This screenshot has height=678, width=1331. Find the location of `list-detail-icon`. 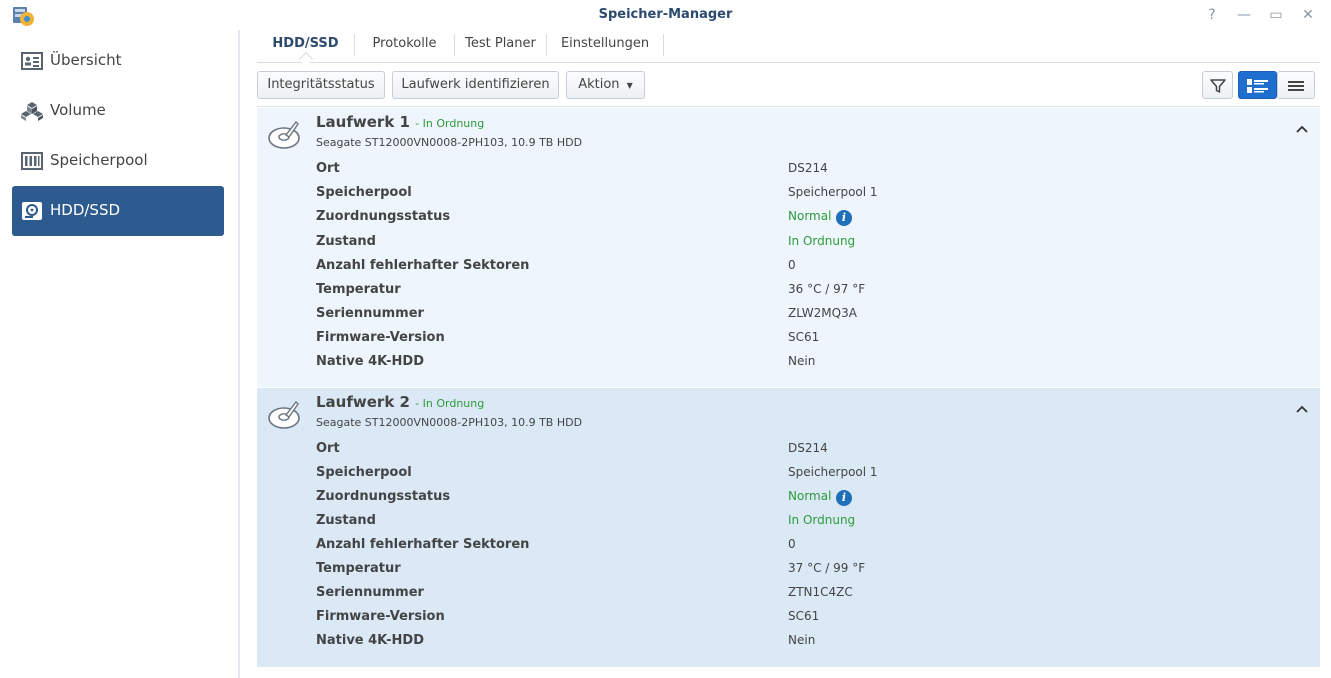

list-detail-icon is located at coordinates (1257, 86).